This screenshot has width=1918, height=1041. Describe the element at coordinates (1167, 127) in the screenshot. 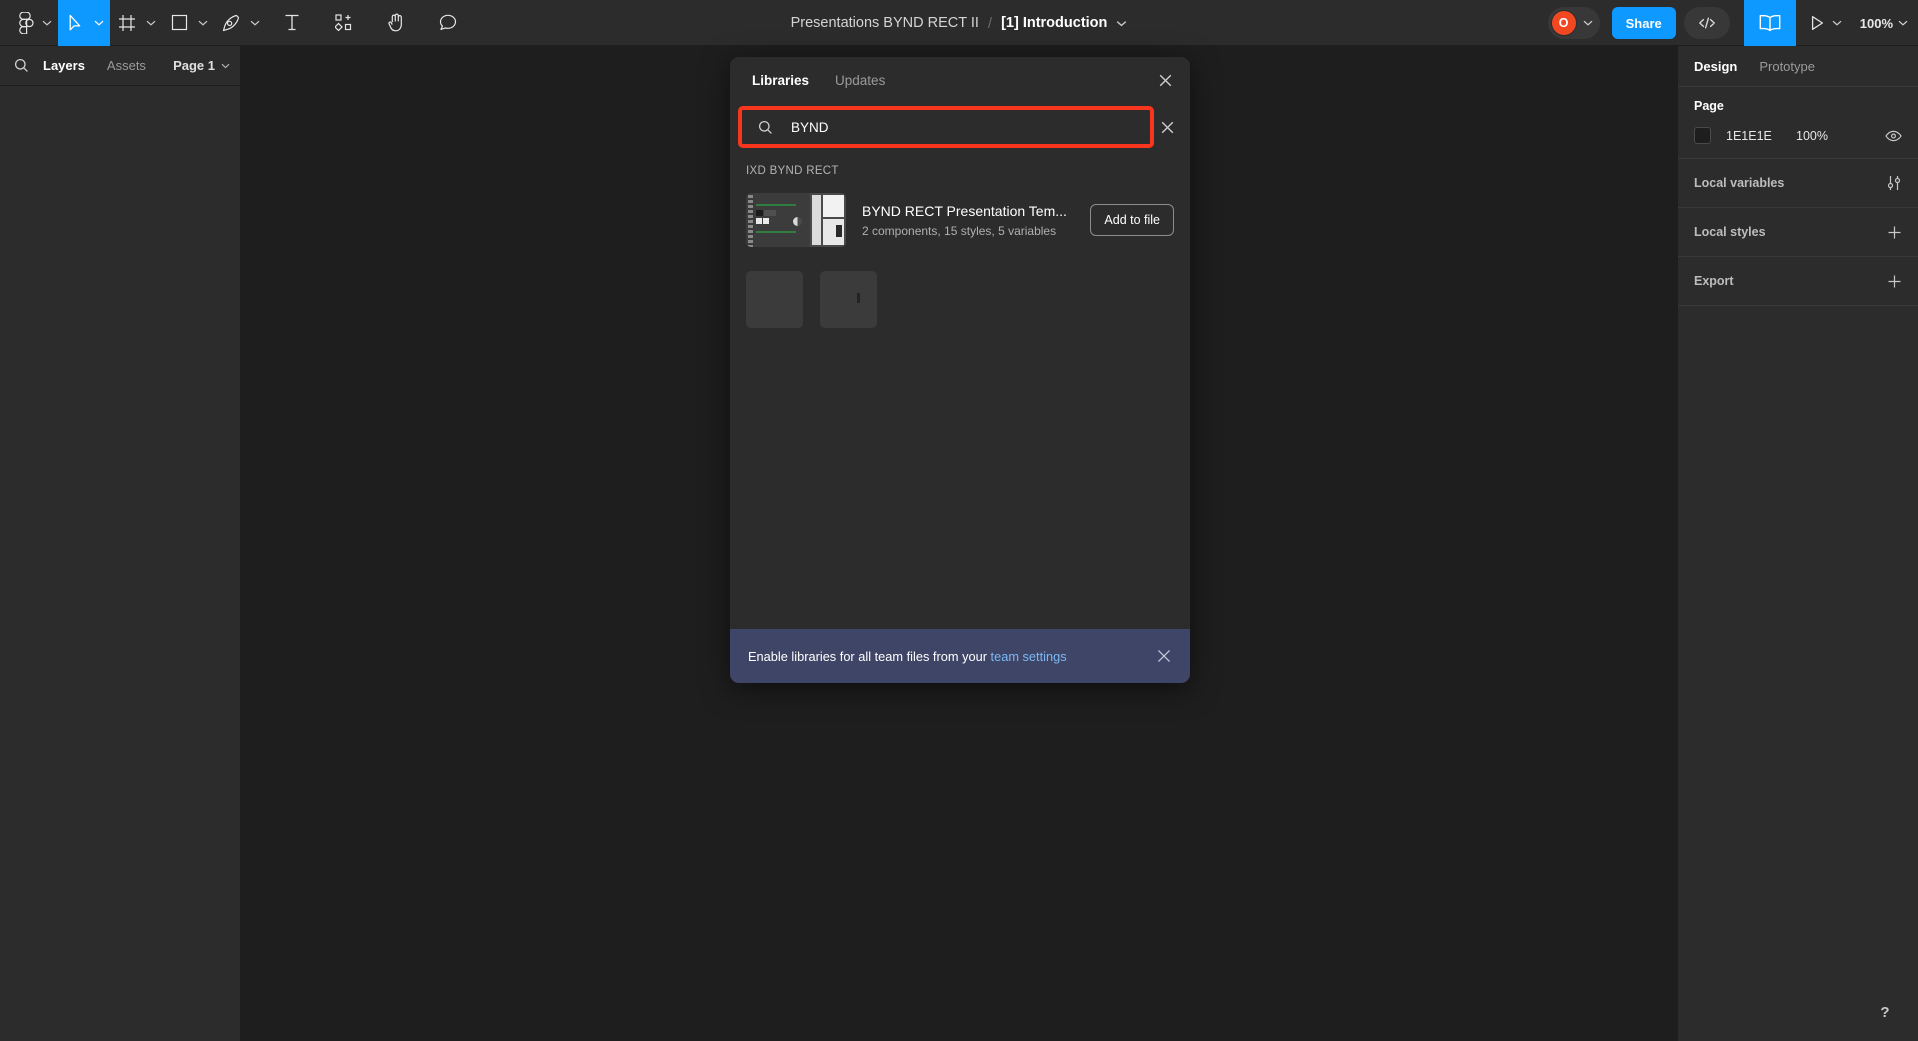

I see `clear-search-icon` at that location.